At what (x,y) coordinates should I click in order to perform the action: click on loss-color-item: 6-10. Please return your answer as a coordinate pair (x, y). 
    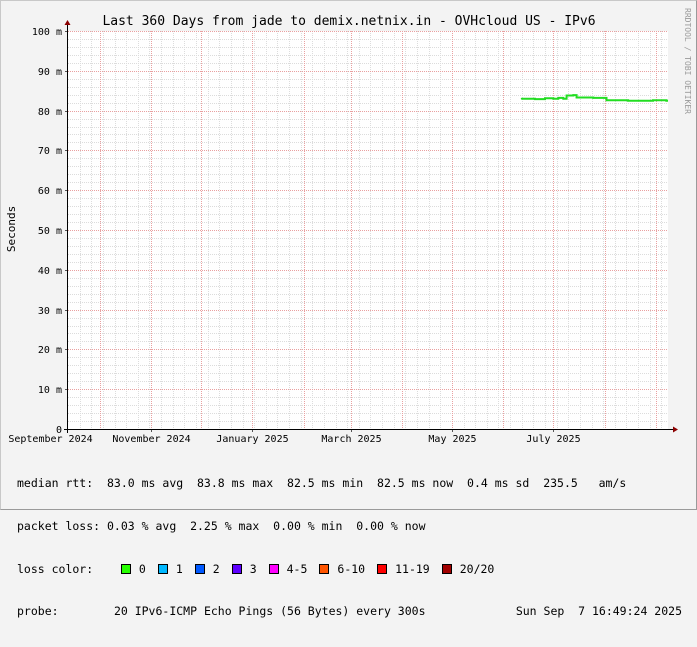
    Looking at the image, I should click on (342, 569).